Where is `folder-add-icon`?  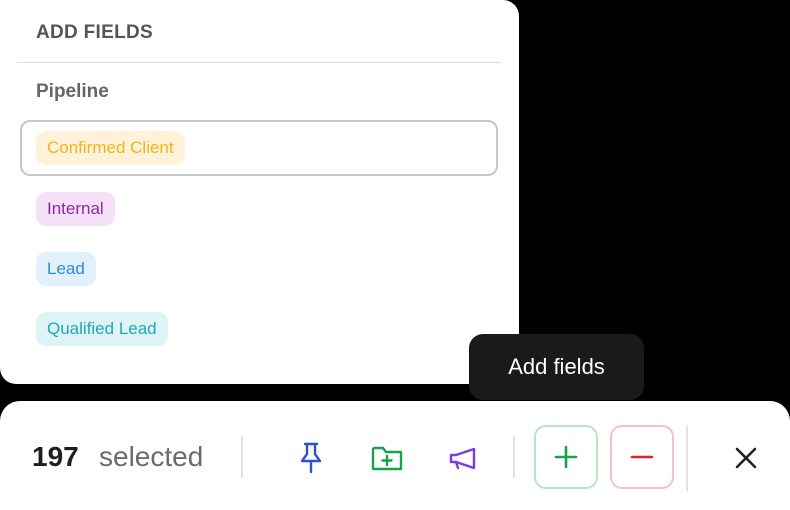 folder-add-icon is located at coordinates (387, 458).